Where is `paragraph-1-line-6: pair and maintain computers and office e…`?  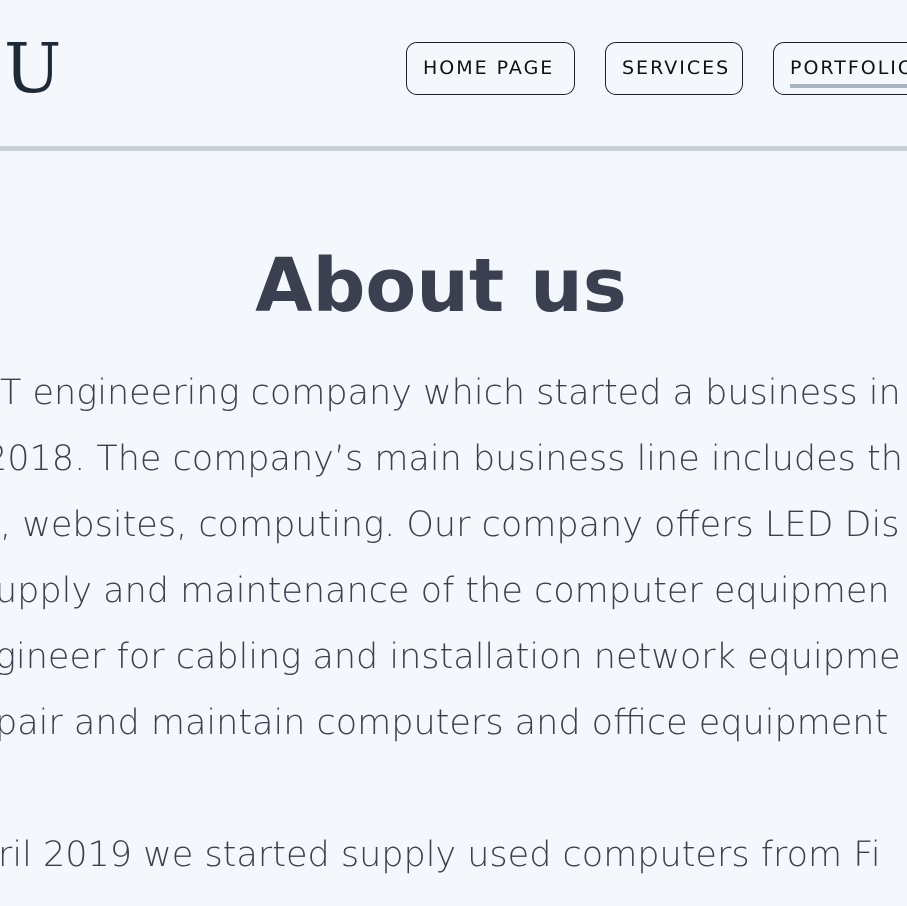
paragraph-1-line-6: pair and maintain computers and office e… is located at coordinates (444, 723).